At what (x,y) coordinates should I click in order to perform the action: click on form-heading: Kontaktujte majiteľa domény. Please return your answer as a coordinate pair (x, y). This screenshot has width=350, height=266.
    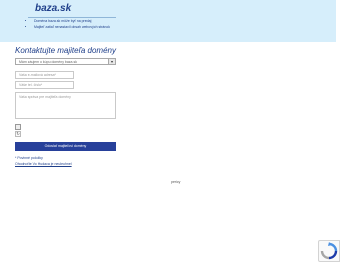
    Looking at the image, I should click on (65, 50).